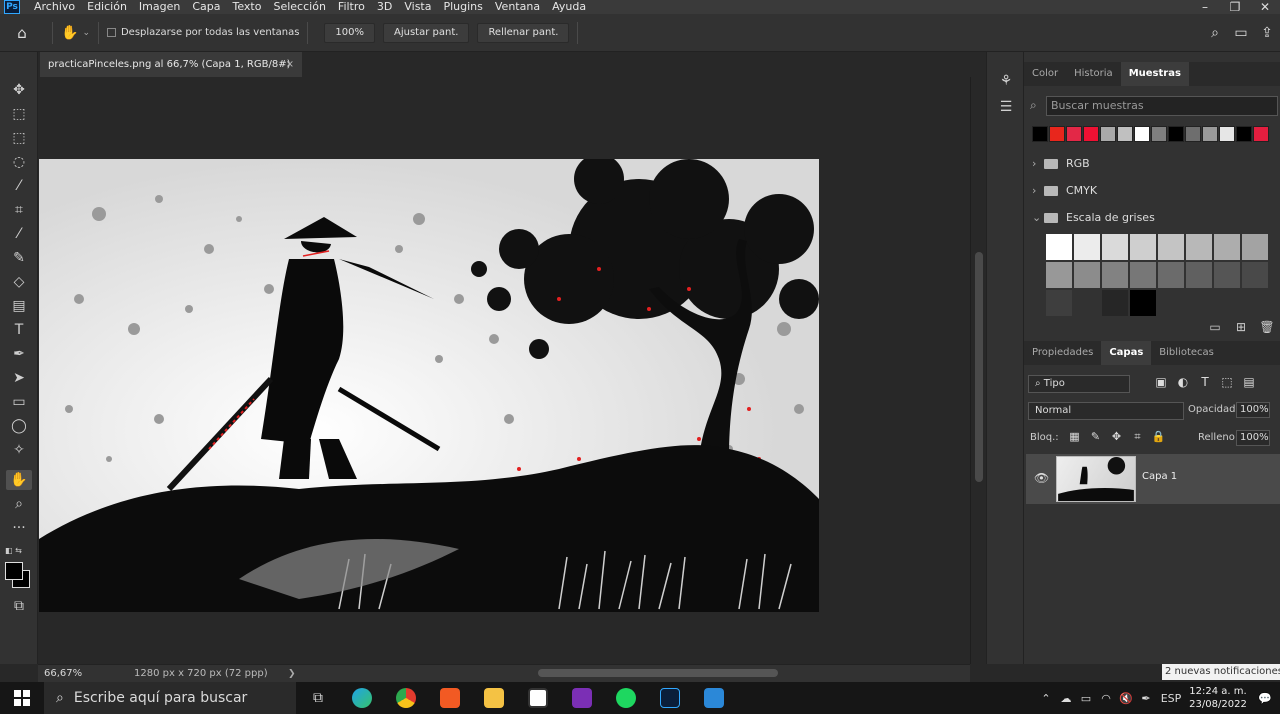  I want to click on magic-wand-tool-icon: ⁄, so click(19, 186).